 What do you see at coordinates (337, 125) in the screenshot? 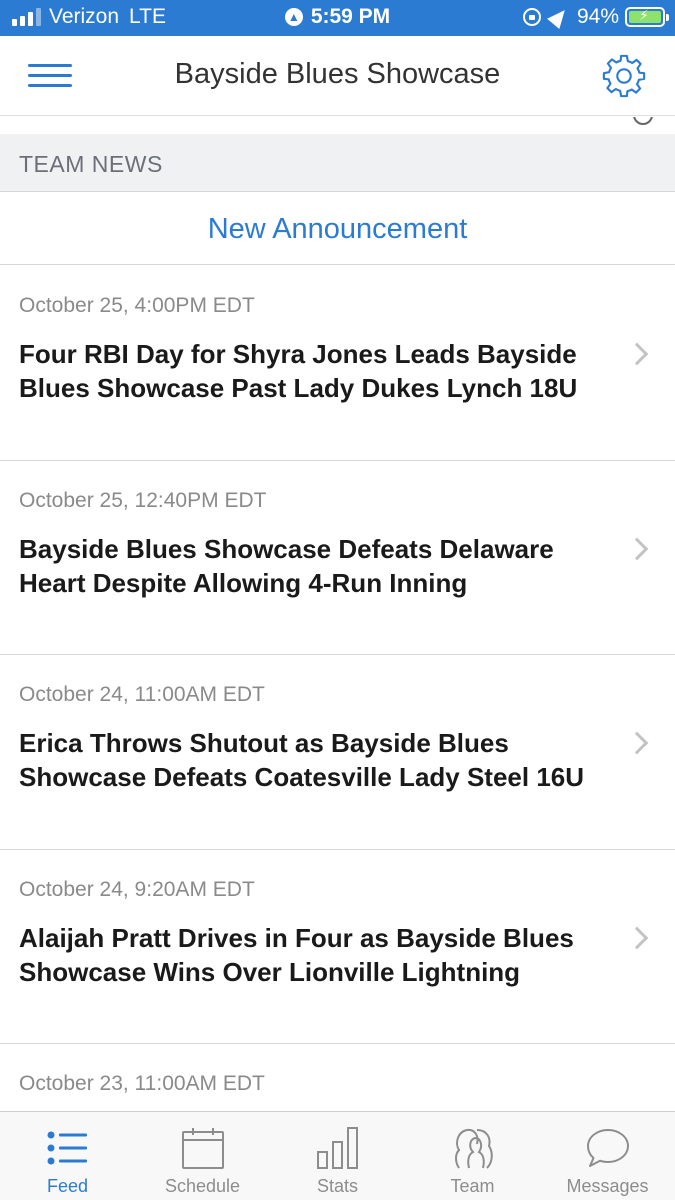
I see `scrolled-search-row` at bounding box center [337, 125].